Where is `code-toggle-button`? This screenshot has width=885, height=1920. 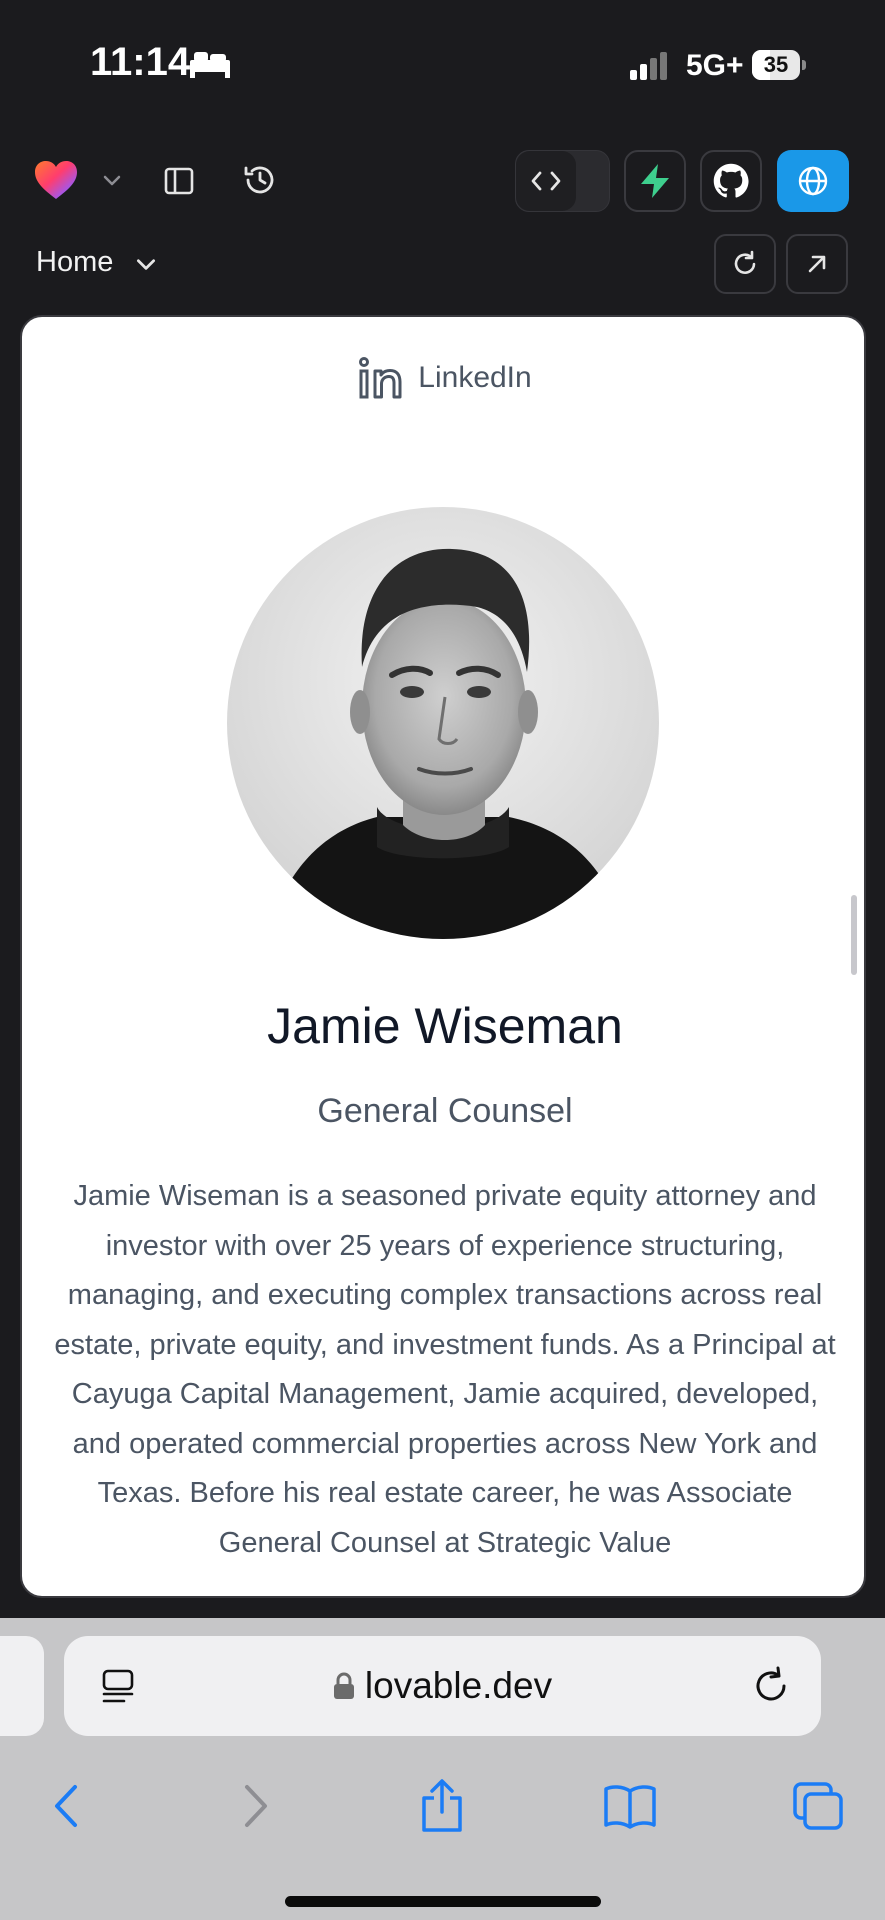 code-toggle-button is located at coordinates (562, 181).